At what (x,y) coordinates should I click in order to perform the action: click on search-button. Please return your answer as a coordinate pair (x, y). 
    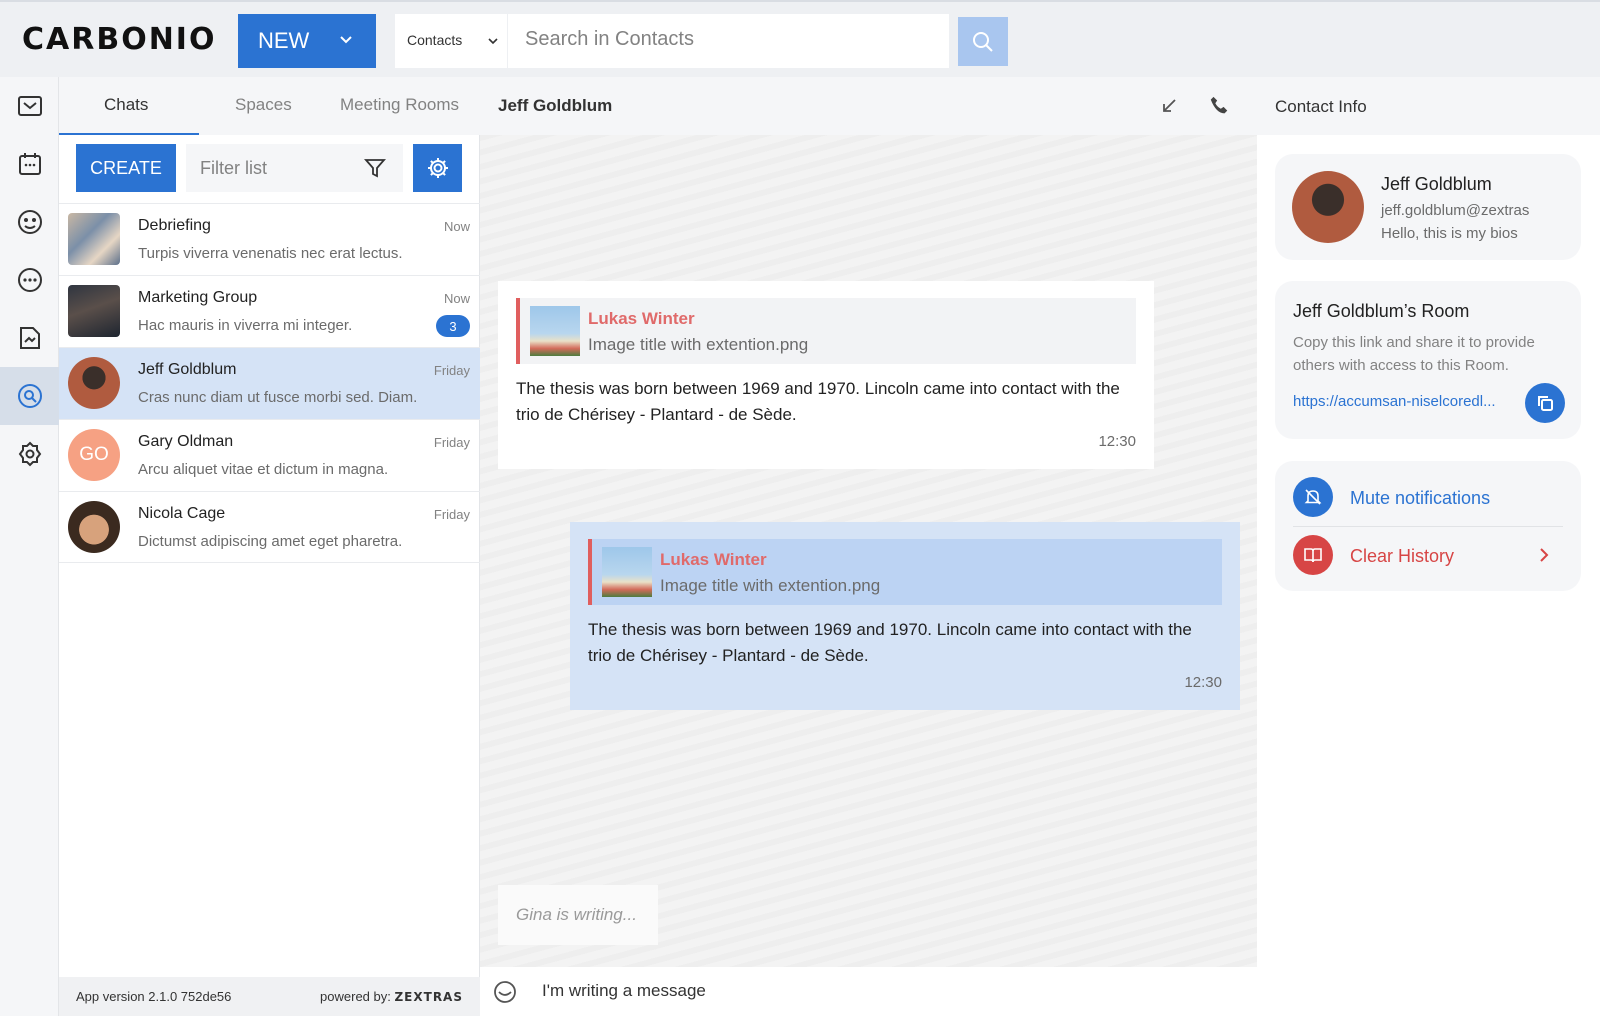
    Looking at the image, I should click on (983, 41).